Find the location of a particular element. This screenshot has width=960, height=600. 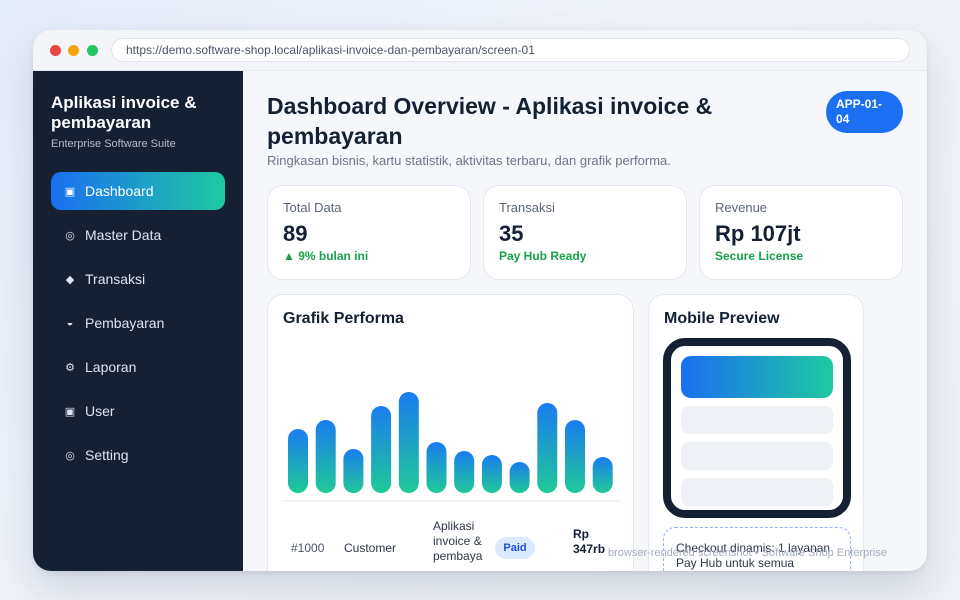

performance-chart is located at coordinates (451, 447).